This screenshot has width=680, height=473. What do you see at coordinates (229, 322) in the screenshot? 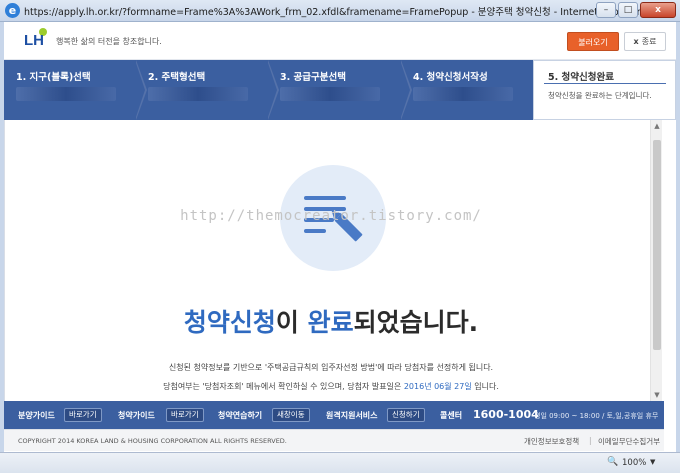
I see `heading-highlight: 청약신청` at bounding box center [229, 322].